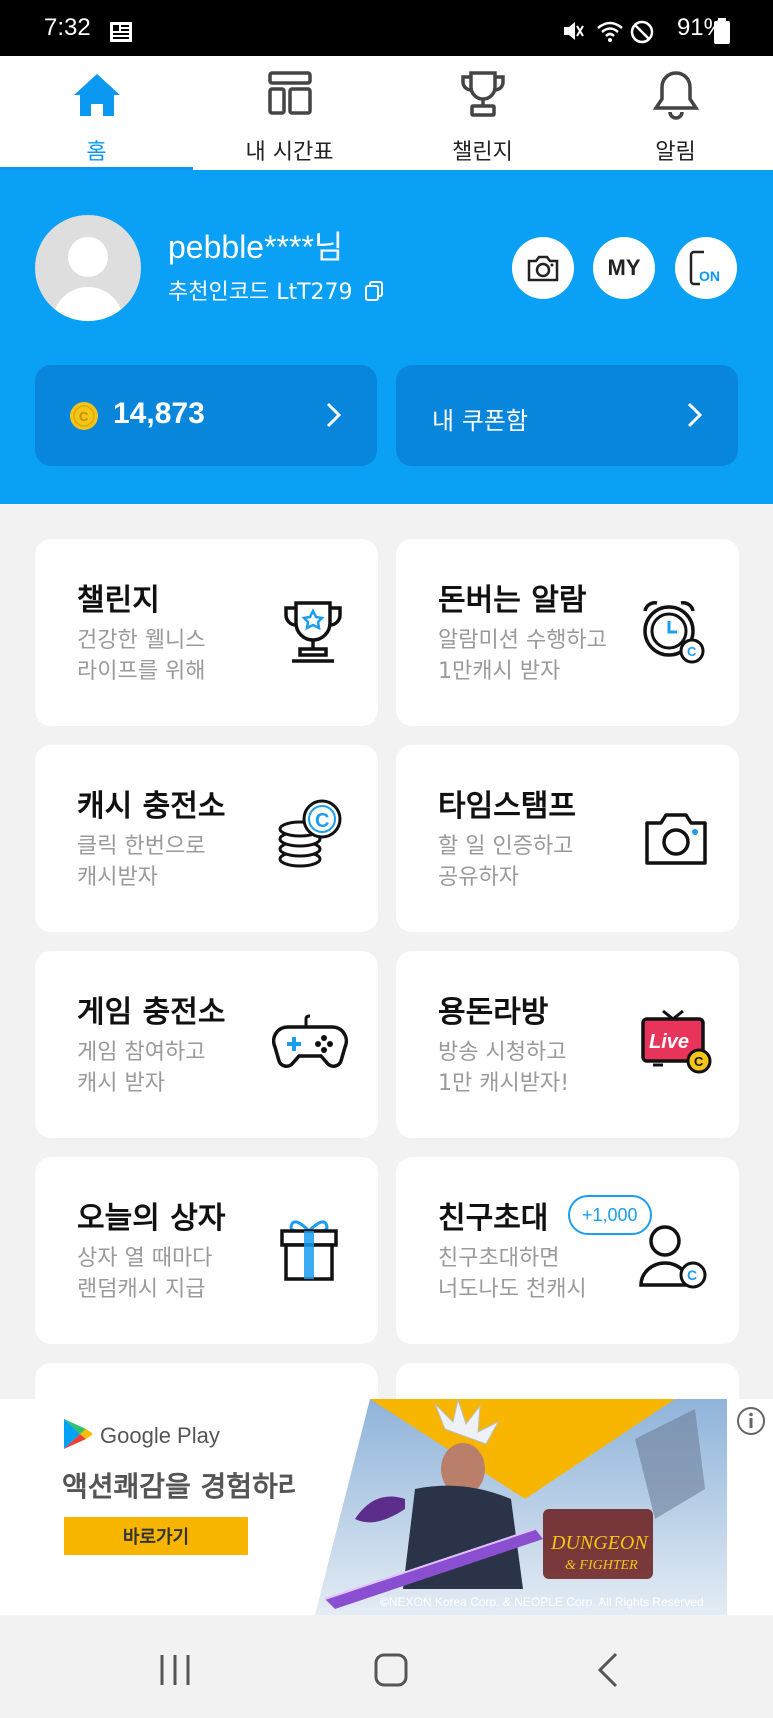 The width and height of the screenshot is (773, 1718). I want to click on google-play-label: Google Play, so click(160, 1435).